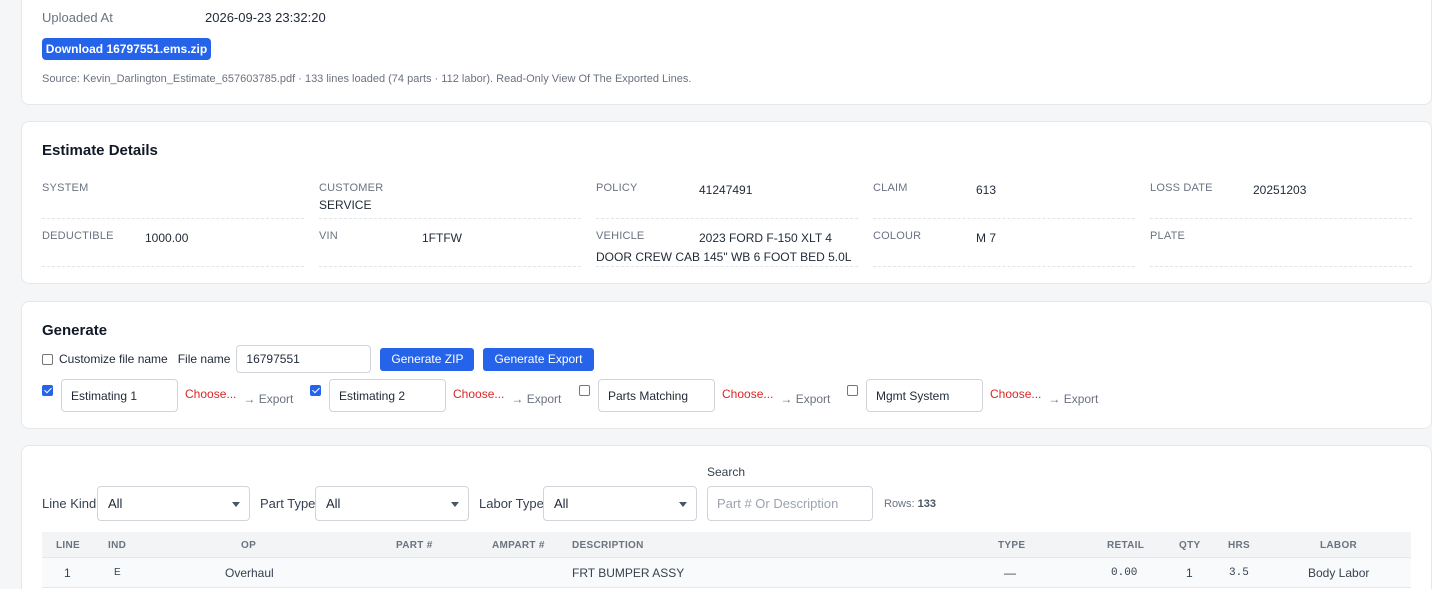  What do you see at coordinates (1004, 248) in the screenshot?
I see `field-colour: Colour M 7` at bounding box center [1004, 248].